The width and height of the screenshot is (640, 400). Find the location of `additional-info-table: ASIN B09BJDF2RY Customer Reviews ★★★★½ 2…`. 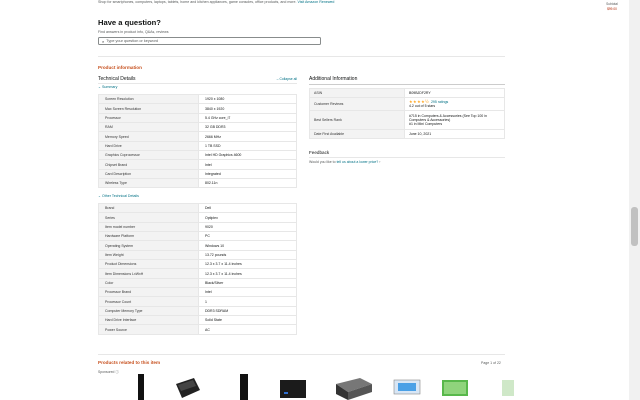

additional-info-table: ASIN B09BJDF2RY Customer Reviews ★★★★½ 2… is located at coordinates (407, 113).